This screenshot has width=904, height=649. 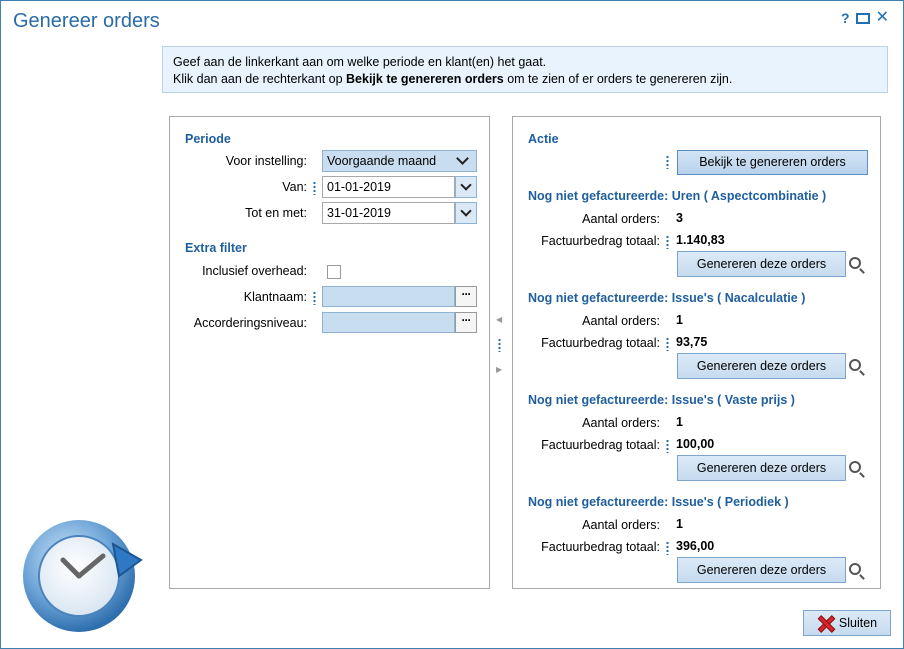 I want to click on tot-date-input: 31-01-2019, so click(x=388, y=213).